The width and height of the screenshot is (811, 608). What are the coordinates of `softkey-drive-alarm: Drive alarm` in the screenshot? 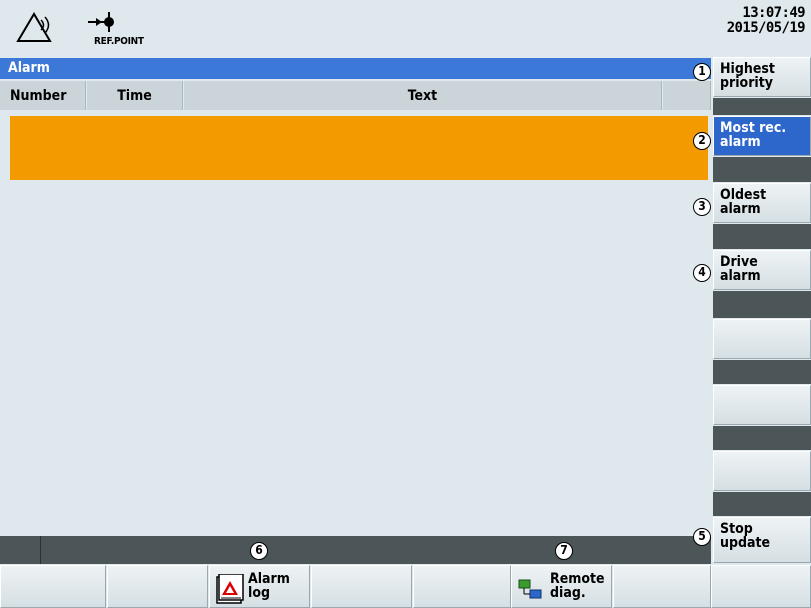 It's located at (762, 270).